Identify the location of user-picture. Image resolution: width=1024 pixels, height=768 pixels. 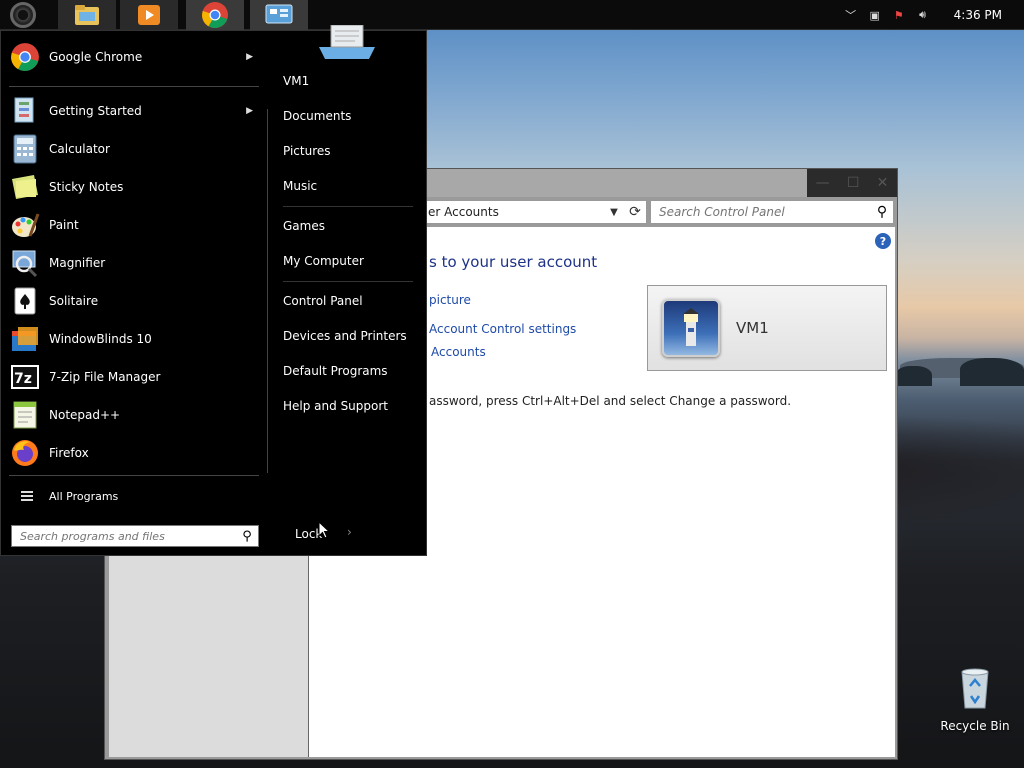
(691, 328).